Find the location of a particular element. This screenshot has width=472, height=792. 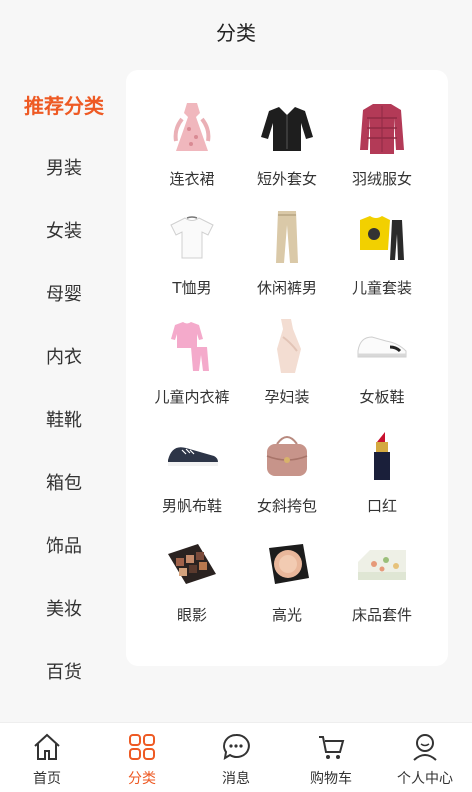

tab-cart: 购物车 is located at coordinates (331, 760).